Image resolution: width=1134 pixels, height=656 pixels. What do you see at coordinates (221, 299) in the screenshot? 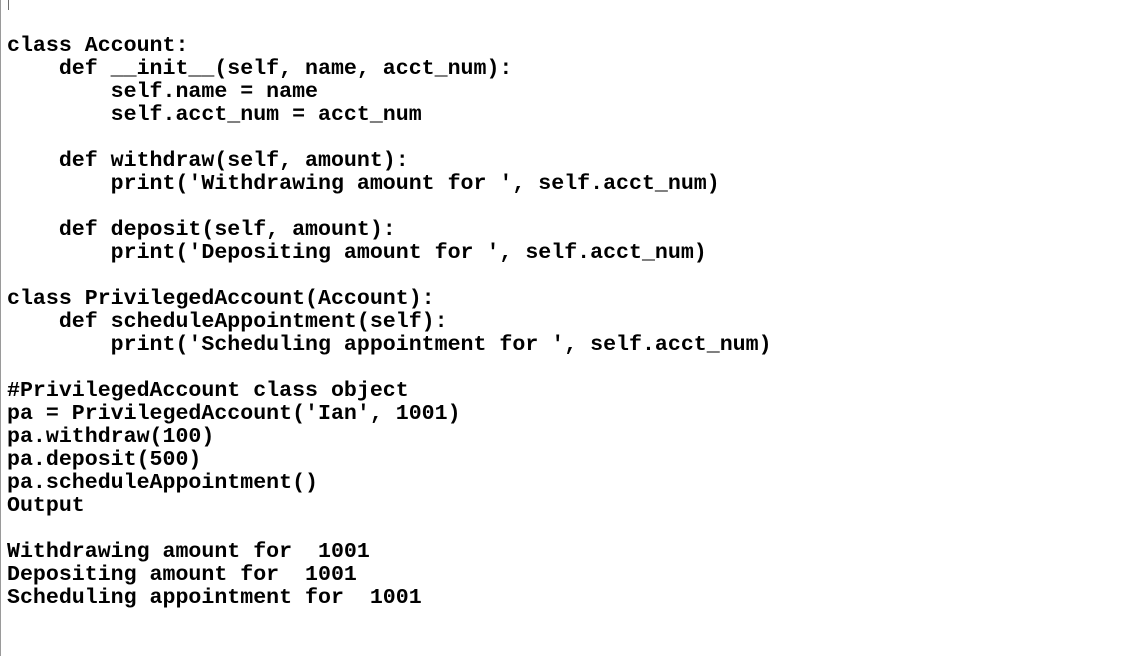
I see `code-line: class PrivilegedAccount(Account):` at bounding box center [221, 299].